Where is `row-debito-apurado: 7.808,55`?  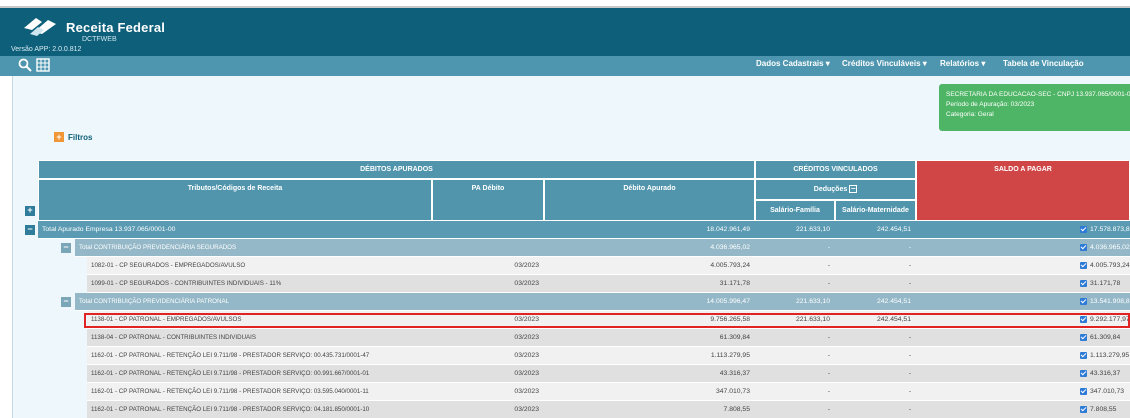
row-debito-apurado: 7.808,55 is located at coordinates (649, 409).